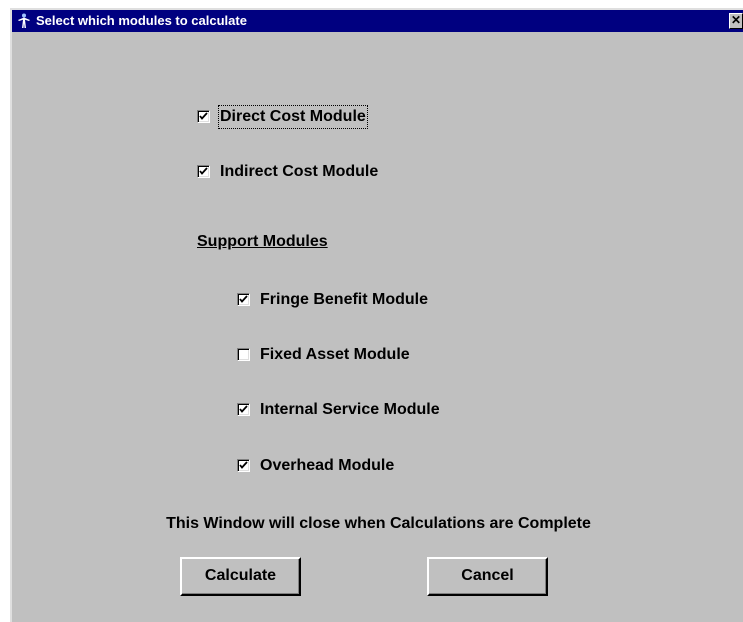  I want to click on overhead-checkbox, so click(243, 465).